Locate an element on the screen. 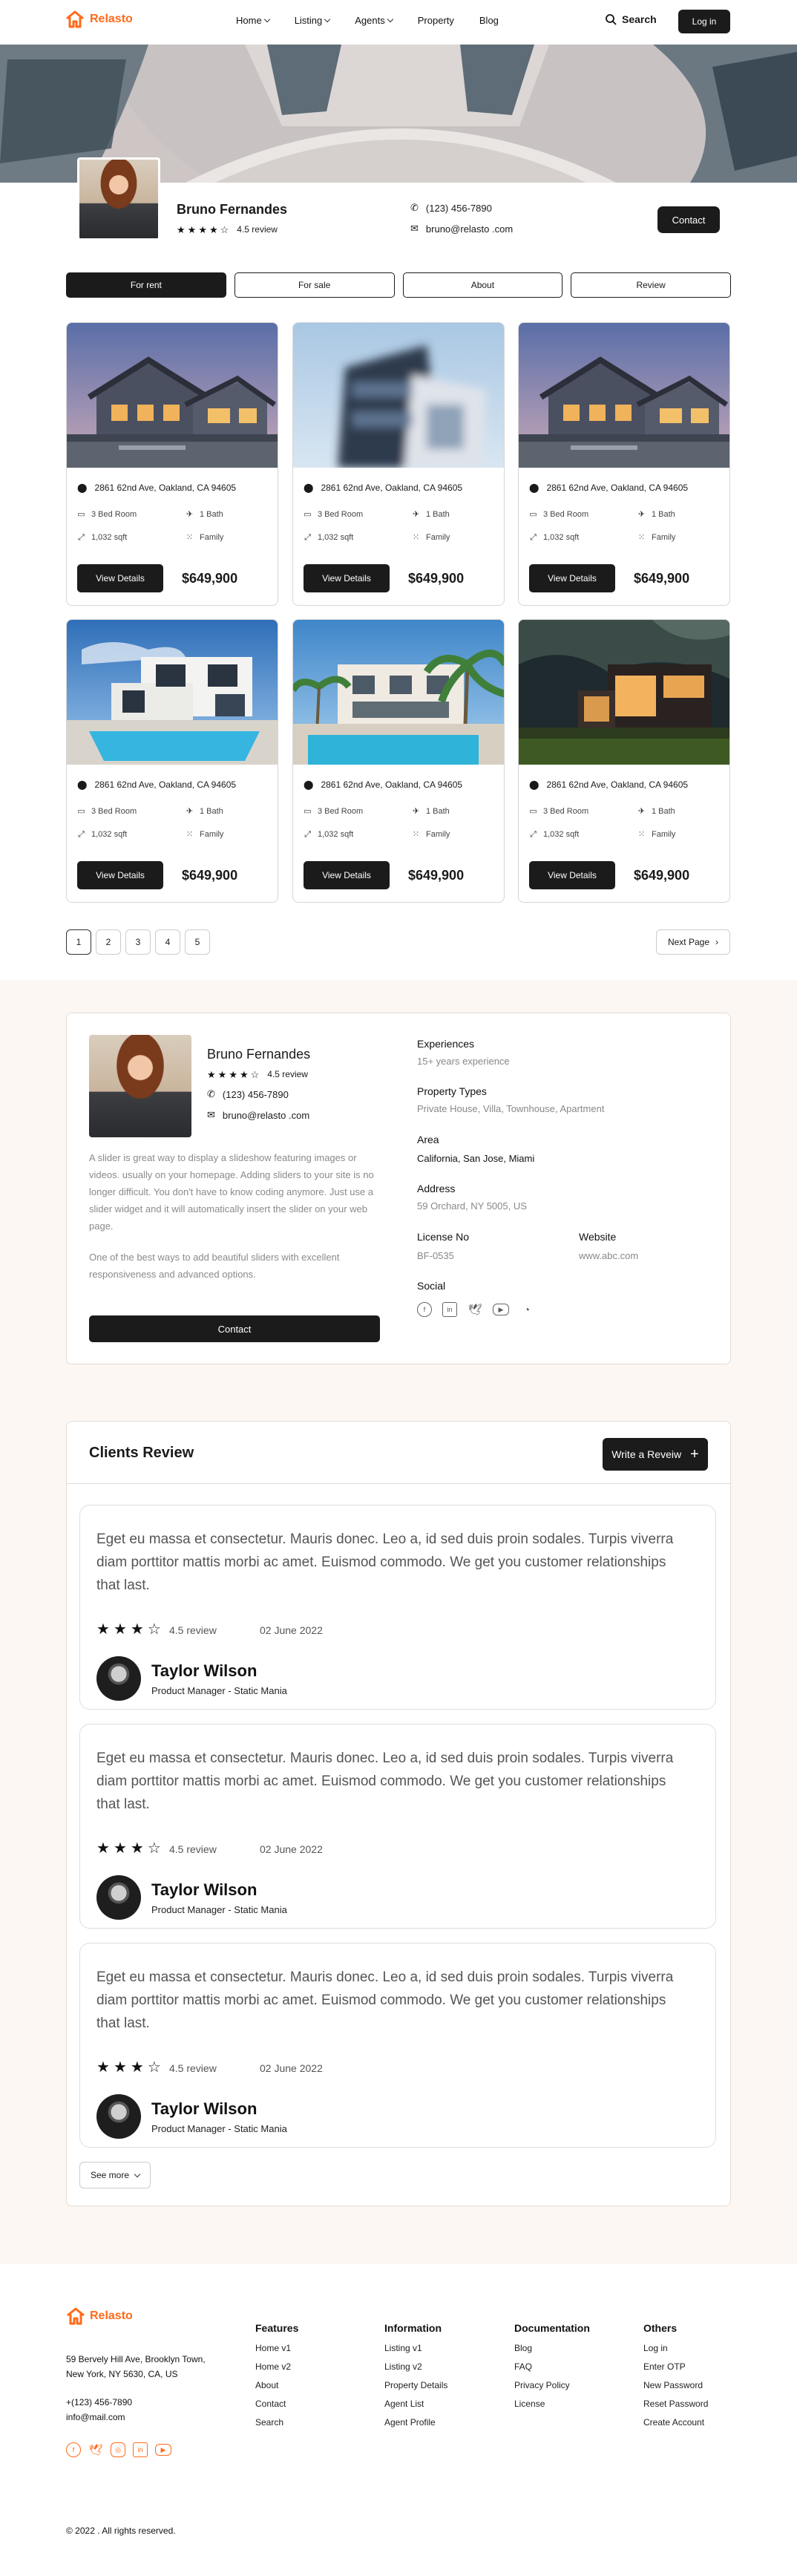 This screenshot has height=2576, width=797. nav-item-agents: Agents is located at coordinates (374, 21).